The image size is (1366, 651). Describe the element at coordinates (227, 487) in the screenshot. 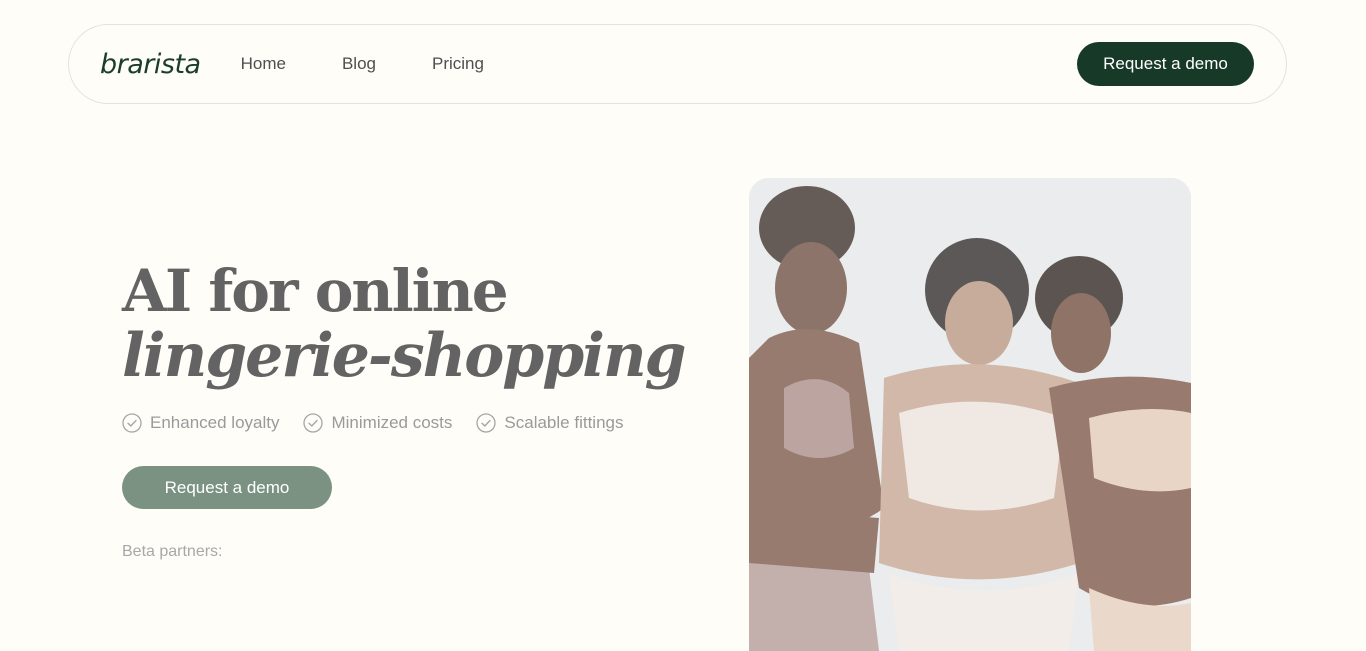

I see `hero-request-demo-button: Request a demo` at that location.